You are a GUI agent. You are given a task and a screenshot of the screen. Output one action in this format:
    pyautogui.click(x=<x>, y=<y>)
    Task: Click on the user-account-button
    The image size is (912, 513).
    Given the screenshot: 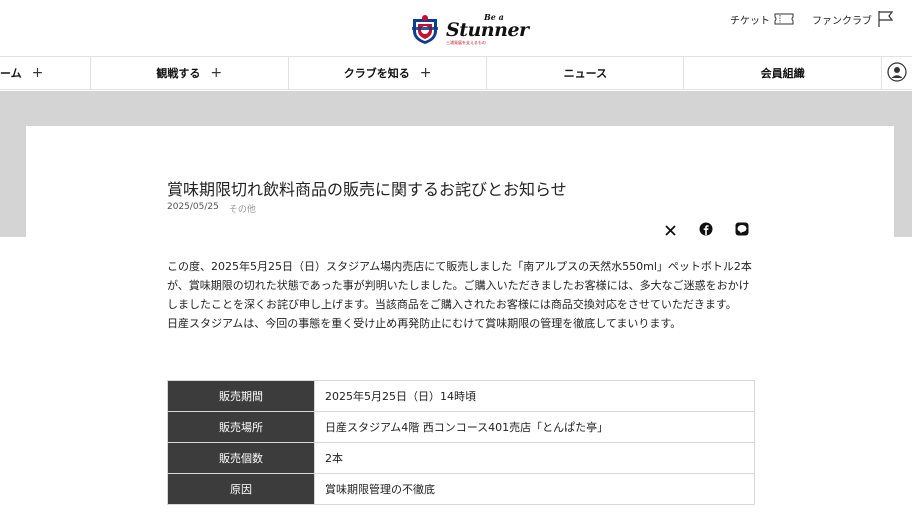 What is the action you would take?
    pyautogui.click(x=897, y=73)
    